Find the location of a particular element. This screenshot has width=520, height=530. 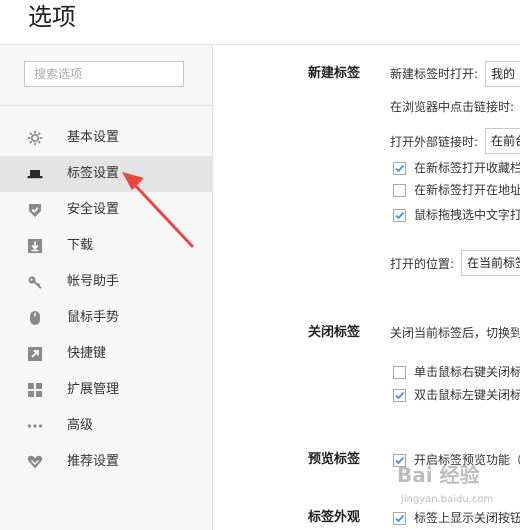

section-title-new-tab: 新建标签 is located at coordinates (334, 73).